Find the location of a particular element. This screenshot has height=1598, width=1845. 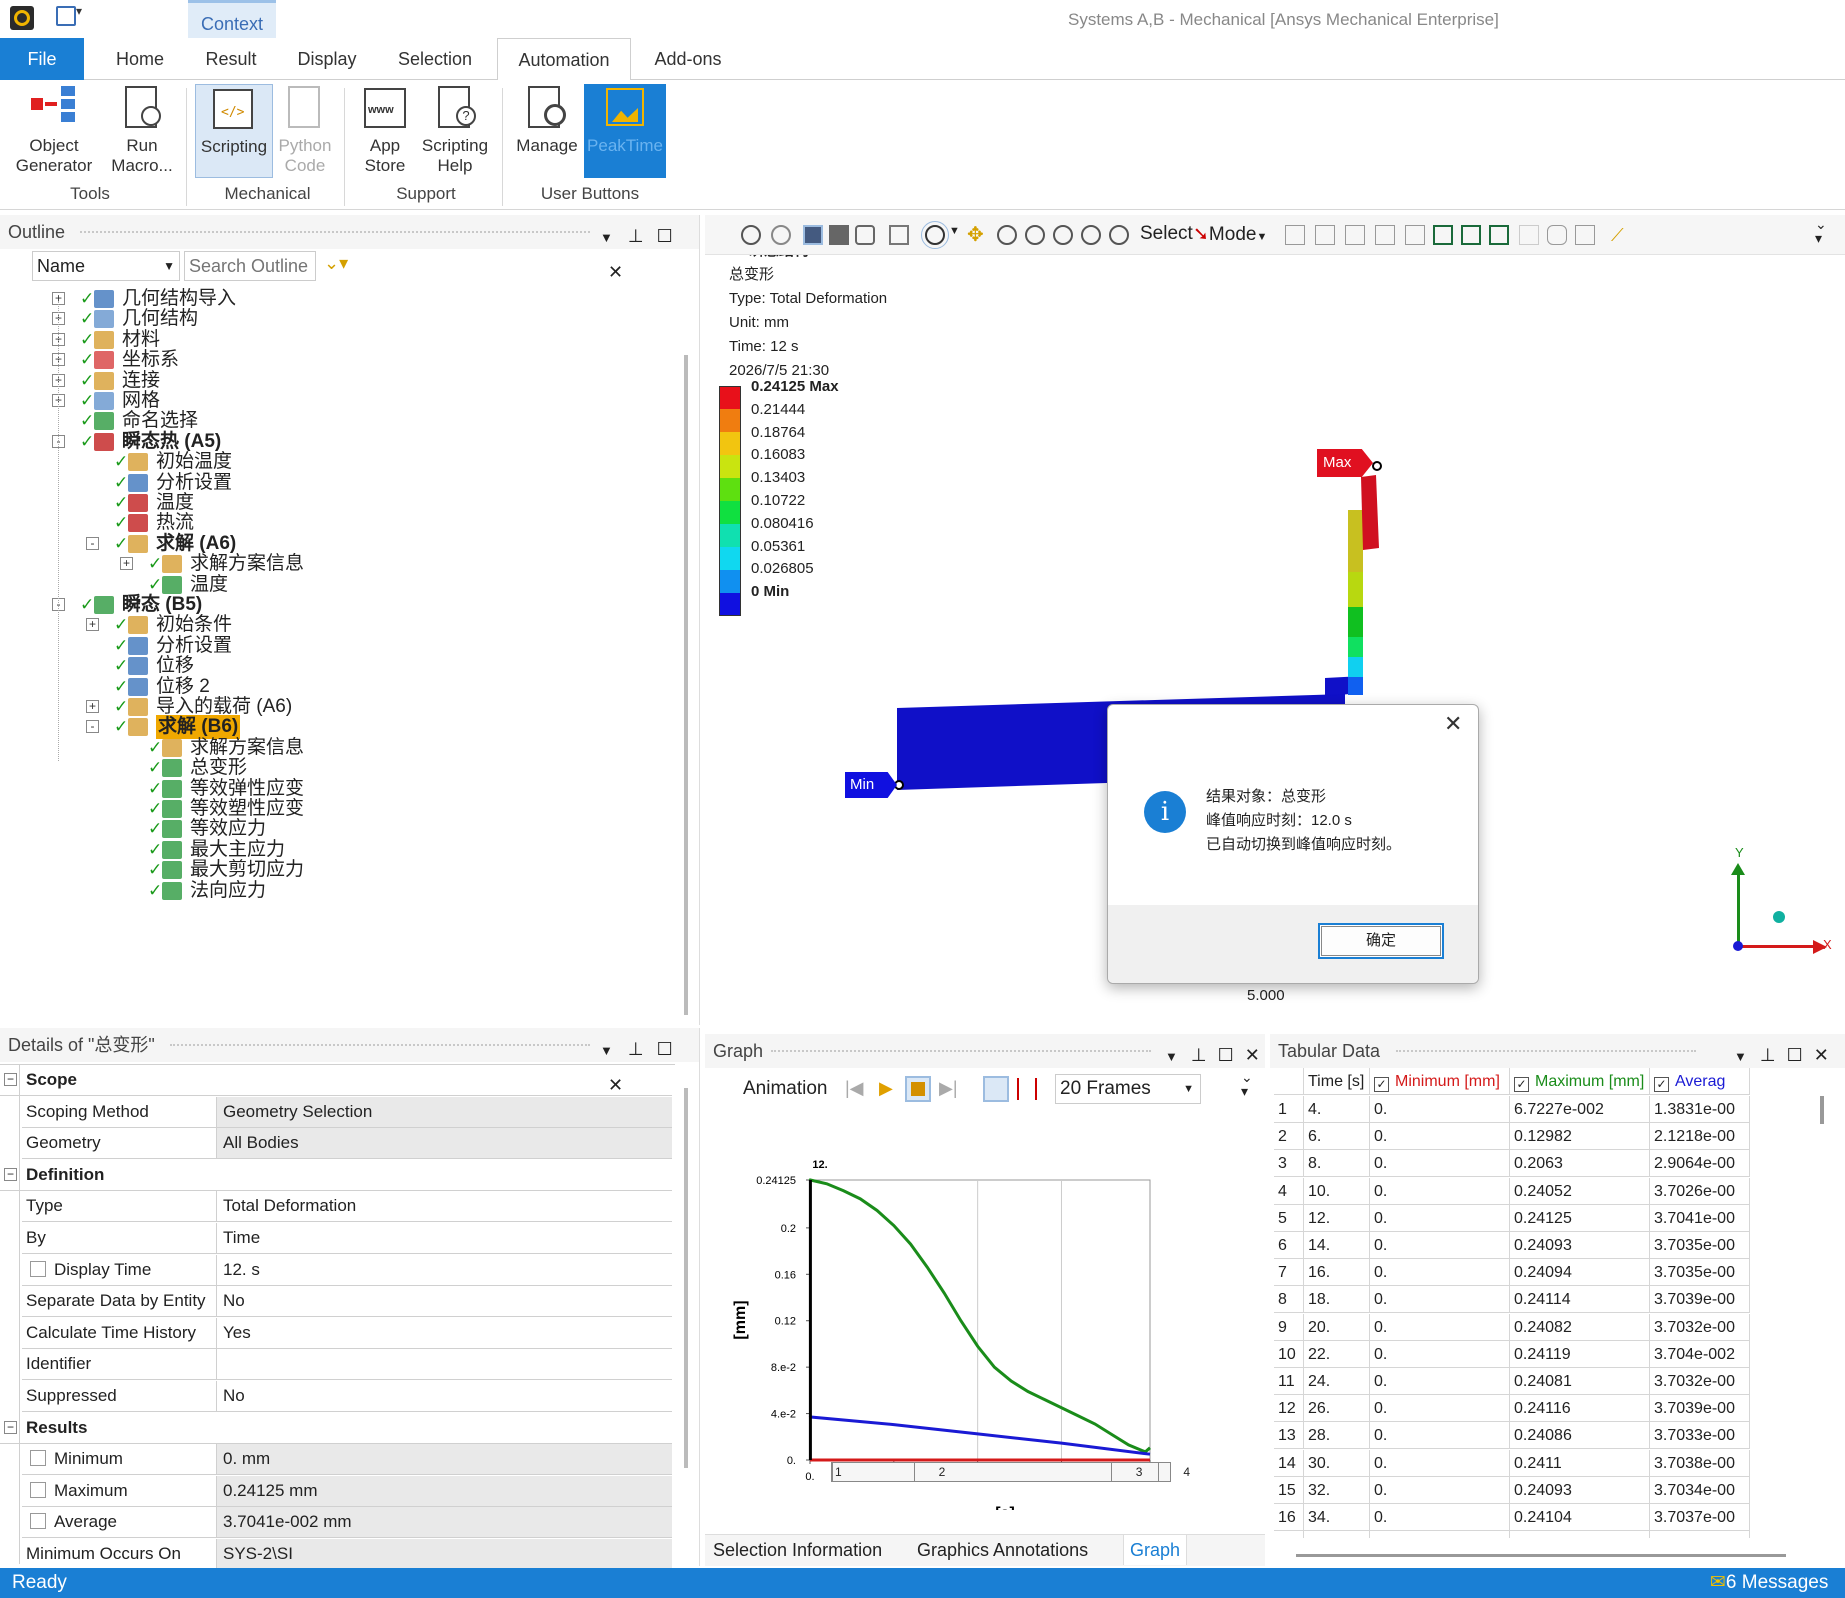

expand-icon: + is located at coordinates (126, 564).